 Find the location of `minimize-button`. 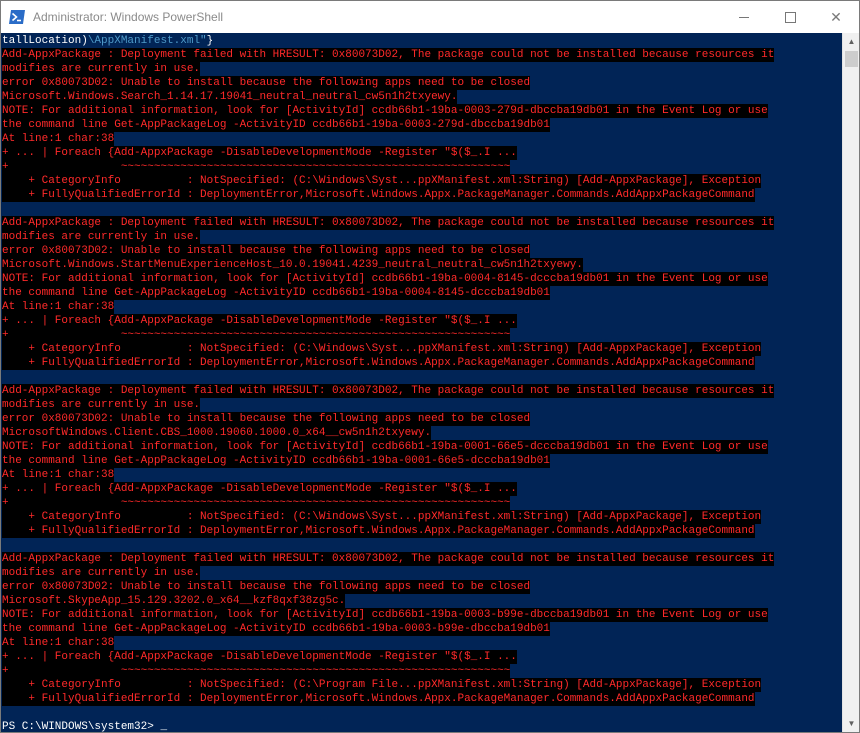

minimize-button is located at coordinates (744, 17).